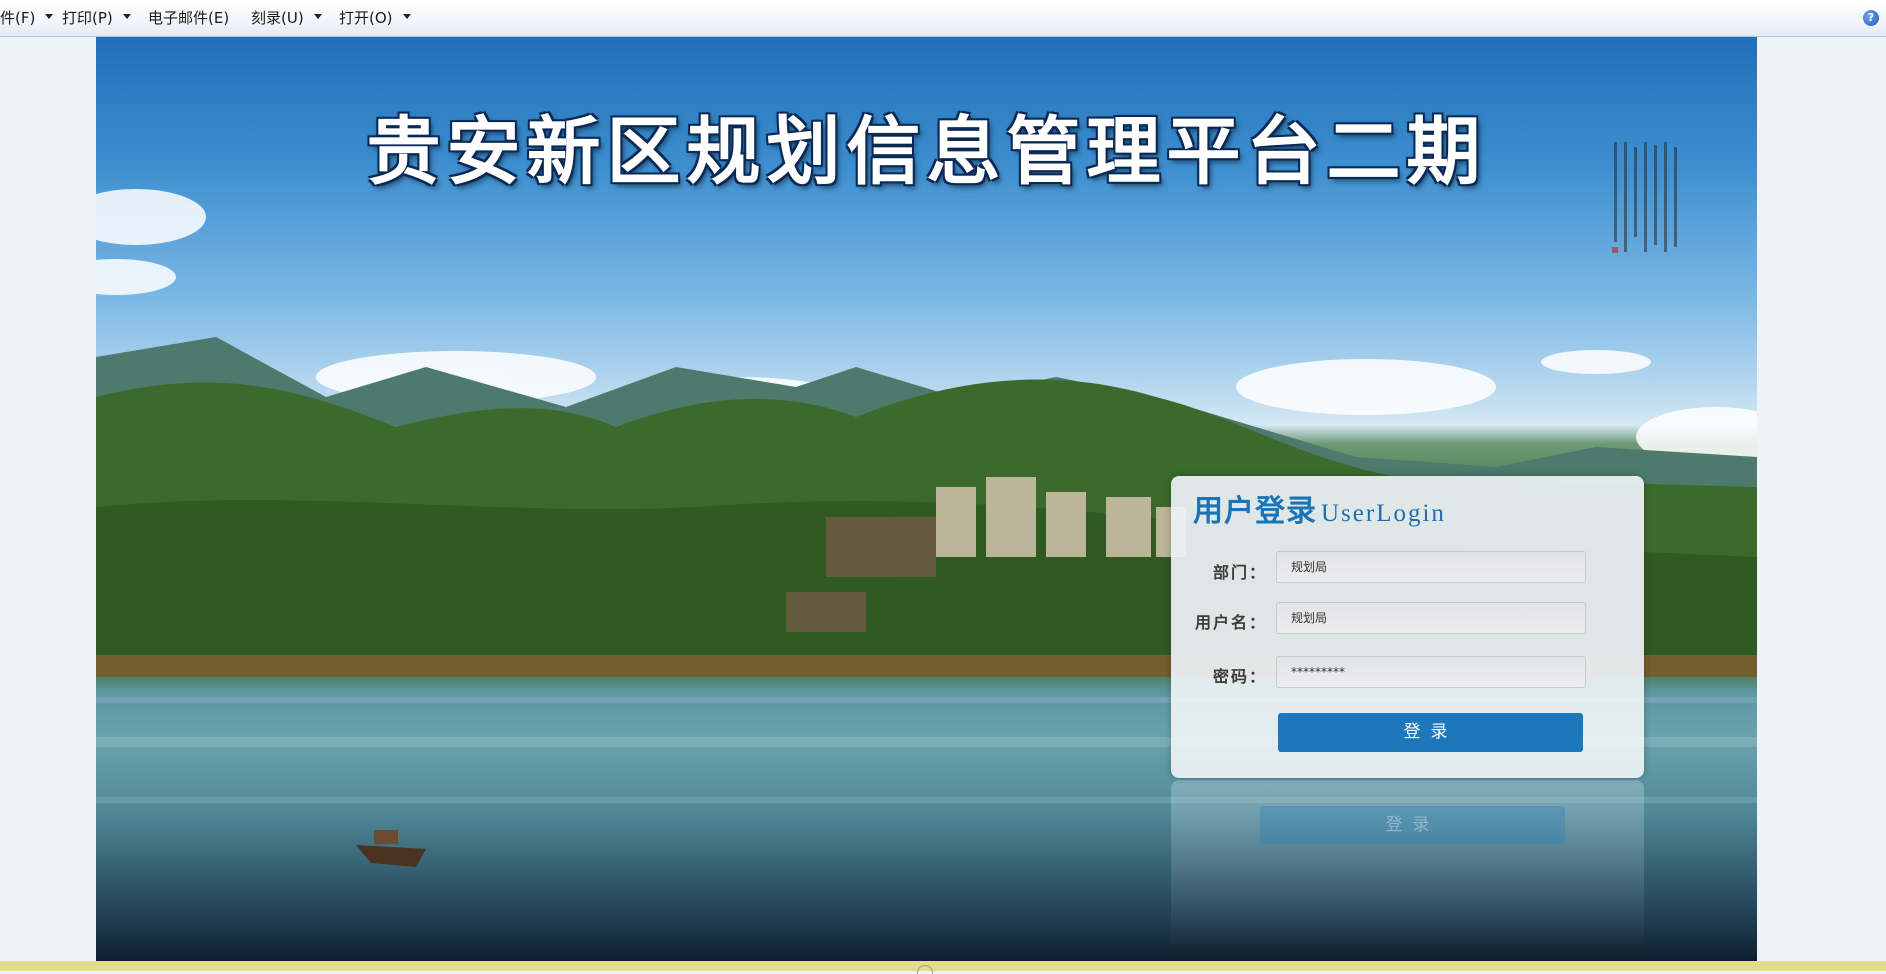 The image size is (1886, 974). I want to click on menu-open: 打开(O), so click(375, 18).